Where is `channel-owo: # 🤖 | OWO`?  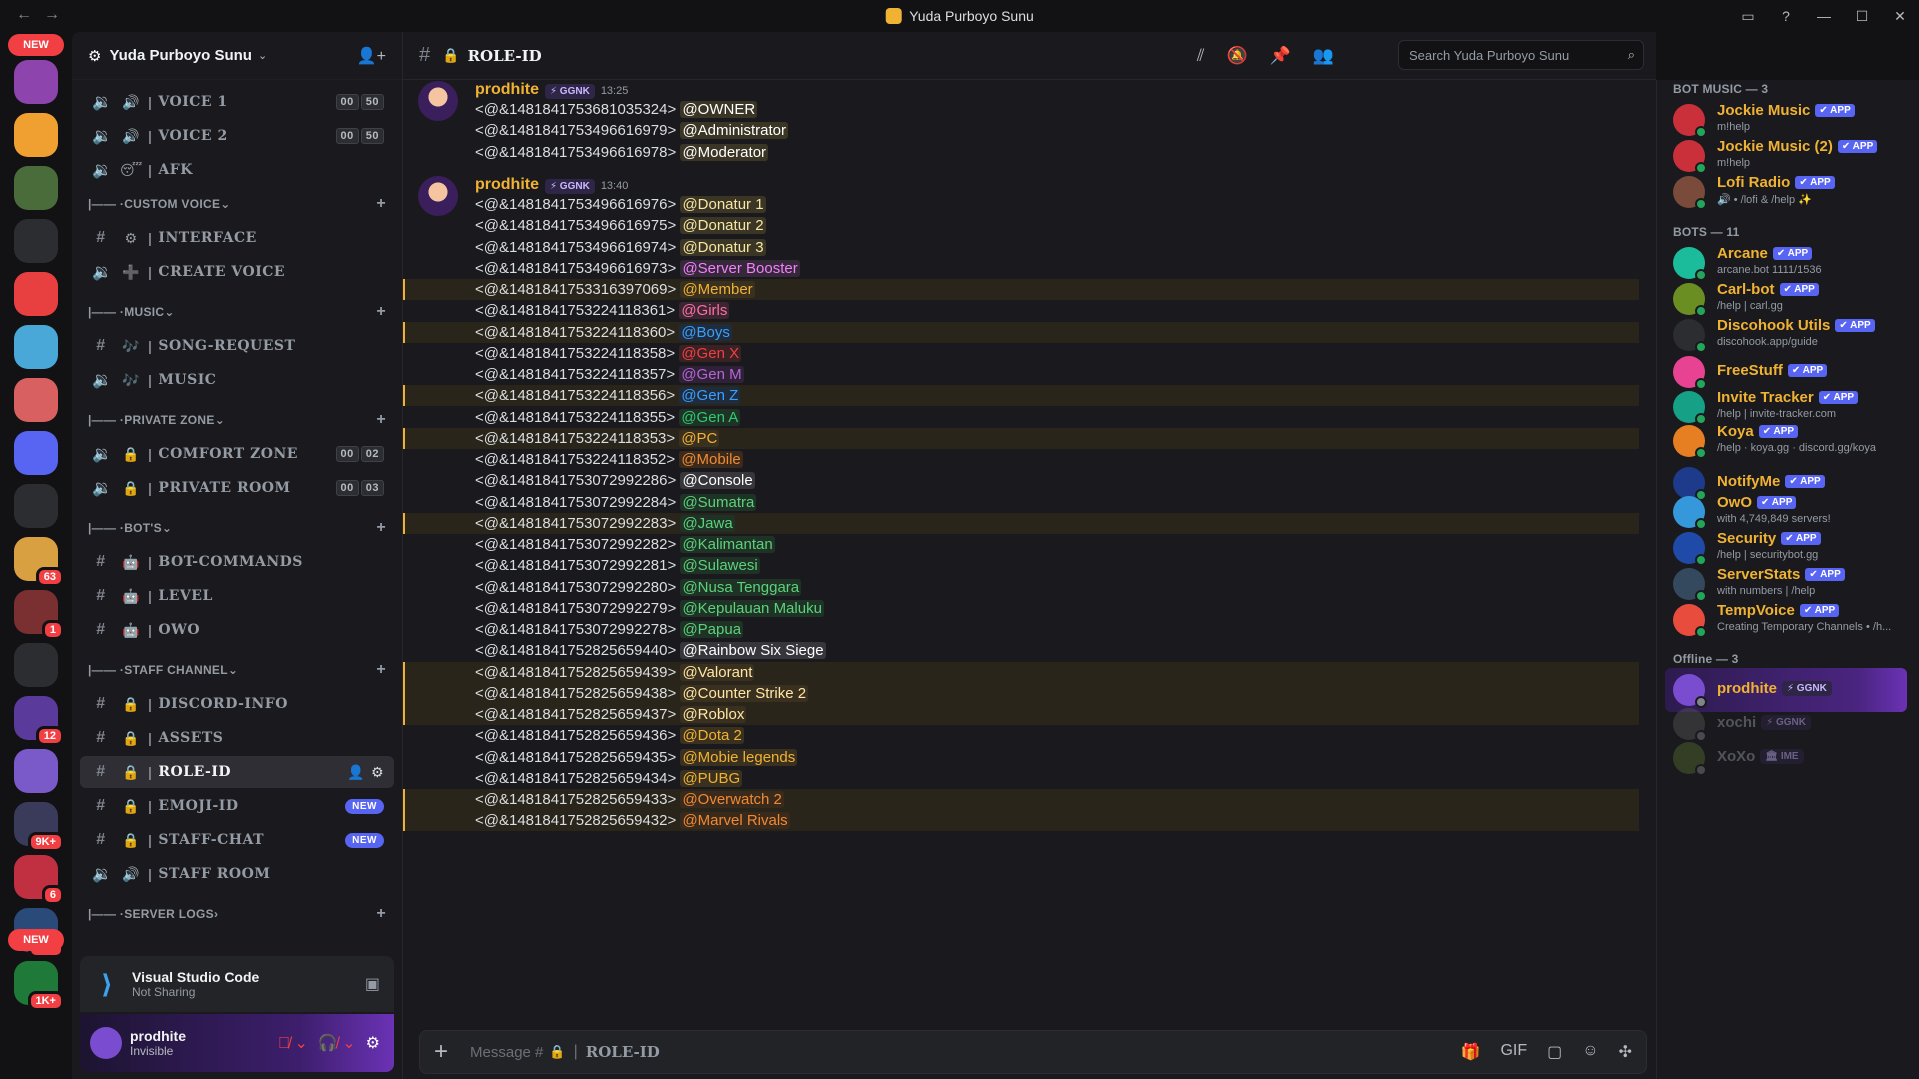
channel-owo: # 🤖 | OWO is located at coordinates (237, 630).